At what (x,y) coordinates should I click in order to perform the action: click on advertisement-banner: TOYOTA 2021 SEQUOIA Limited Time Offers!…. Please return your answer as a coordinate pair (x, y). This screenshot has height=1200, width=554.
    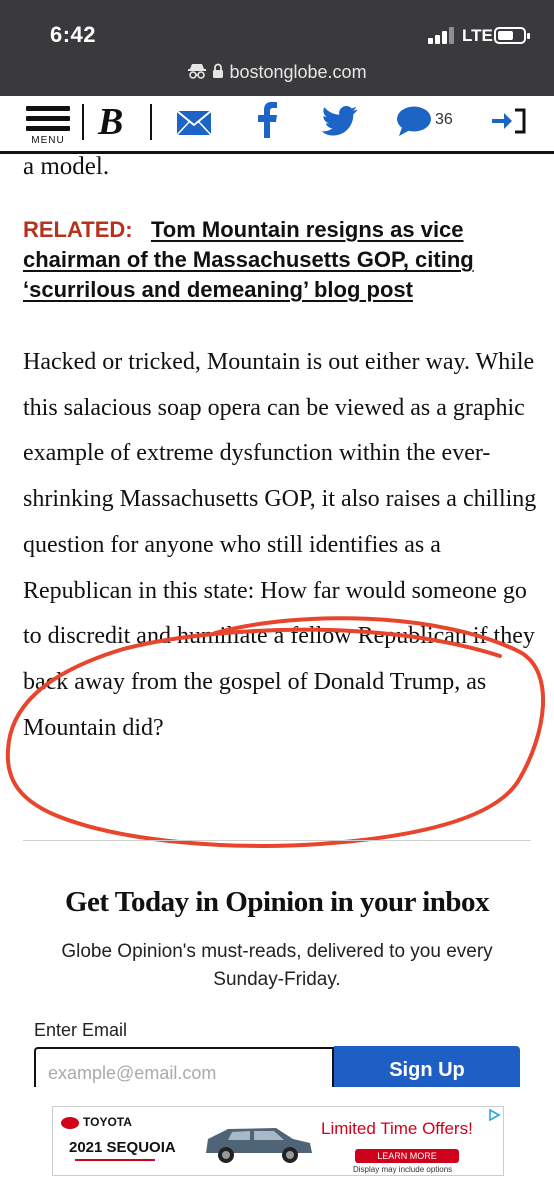
    Looking at the image, I should click on (278, 1141).